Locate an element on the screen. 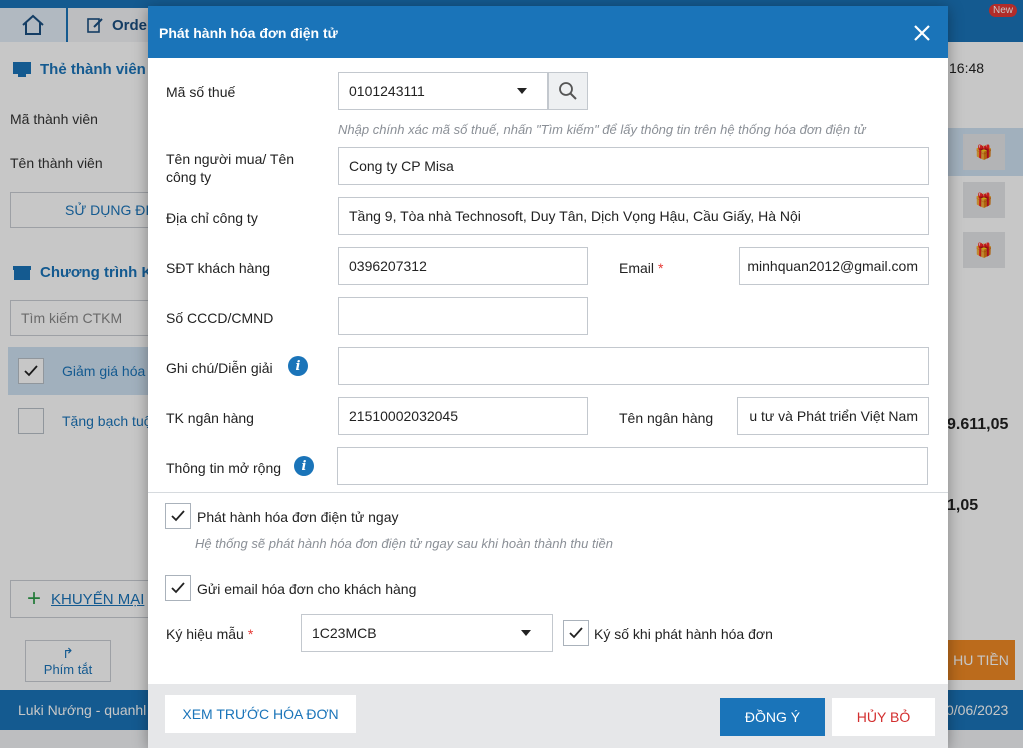  sign-on-issue-checkbox is located at coordinates (576, 633).